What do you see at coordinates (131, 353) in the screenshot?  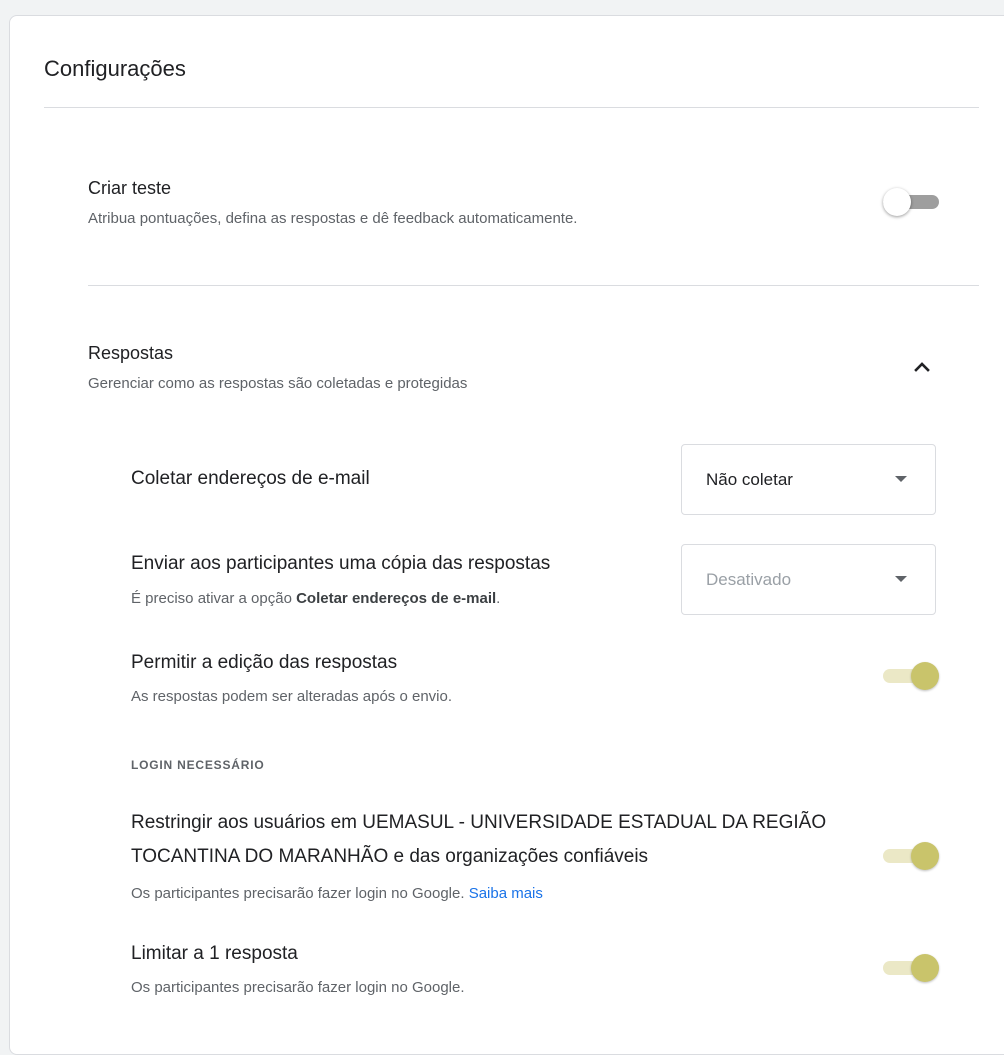 I see `responses-title: Respostas` at bounding box center [131, 353].